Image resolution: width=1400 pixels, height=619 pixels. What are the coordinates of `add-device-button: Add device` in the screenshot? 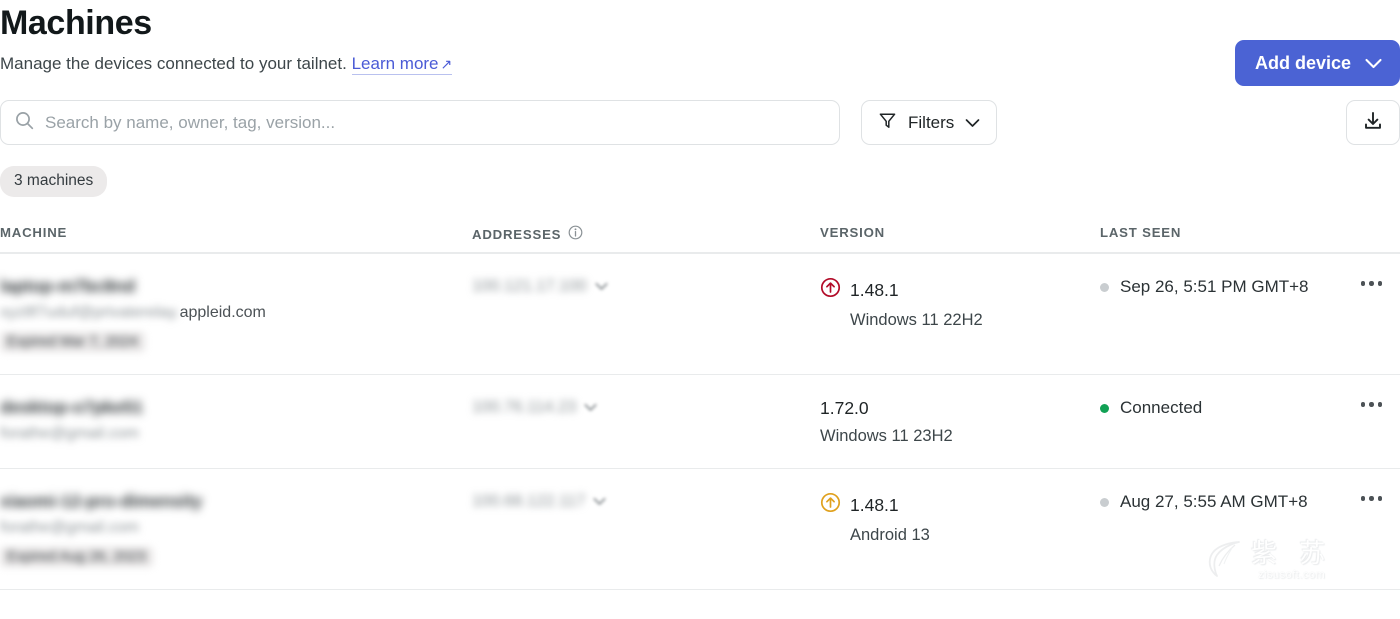 It's located at (1317, 63).